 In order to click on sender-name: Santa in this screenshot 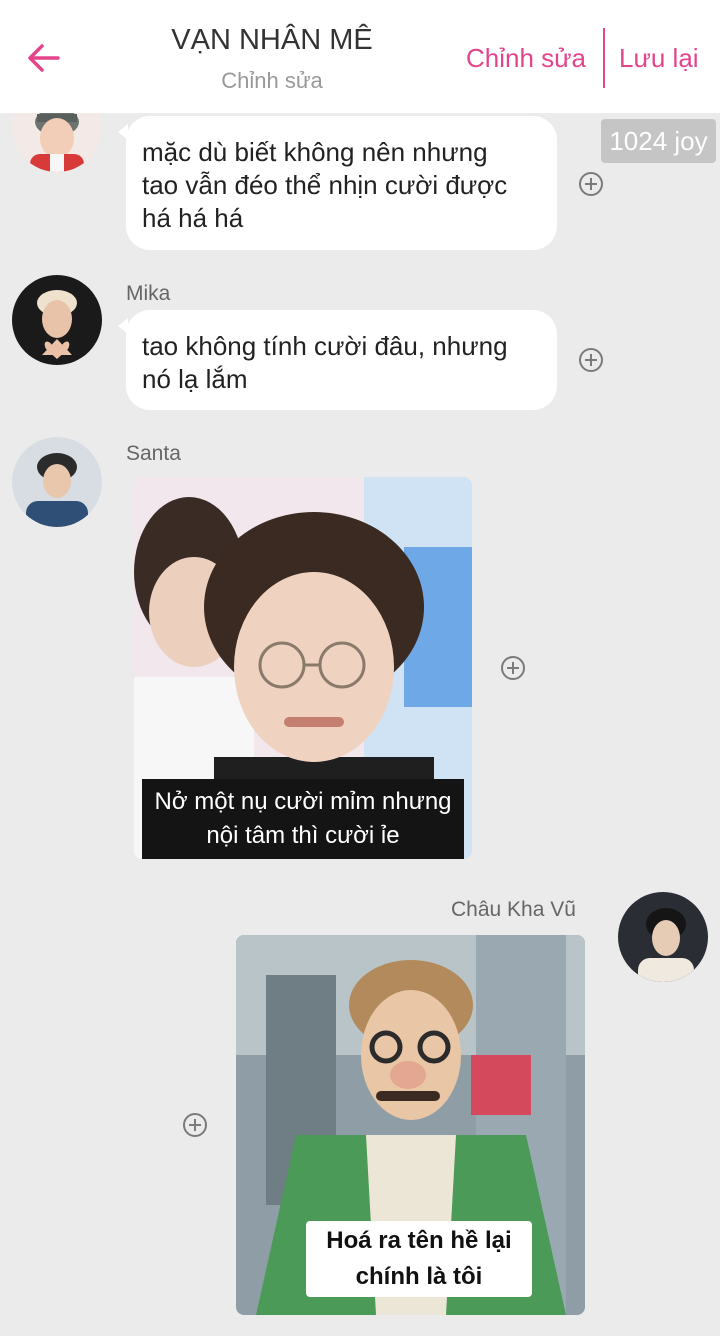, I will do `click(153, 453)`.